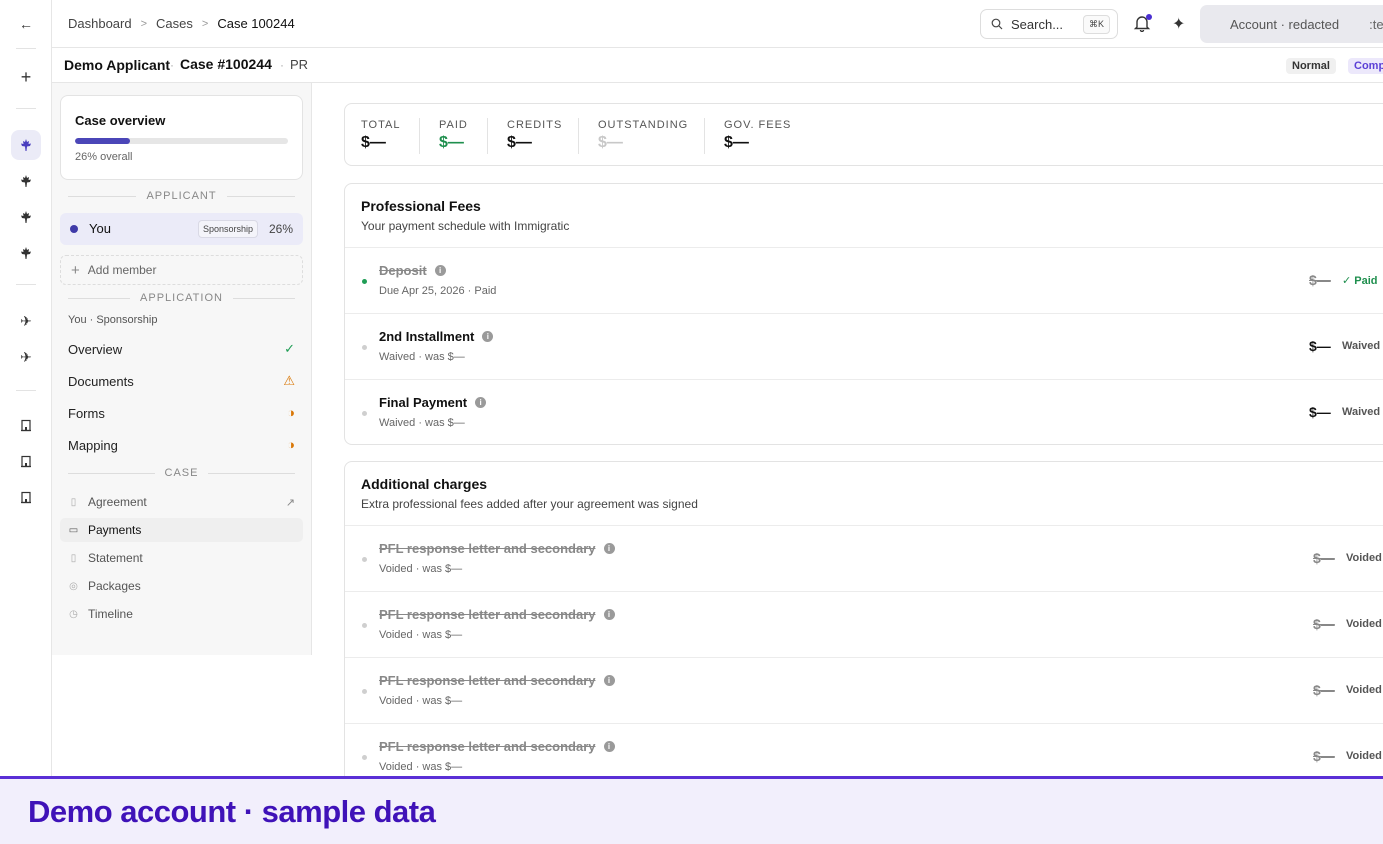 The height and width of the screenshot is (844, 1383). Describe the element at coordinates (1049, 24) in the screenshot. I see `search-button: Search... ⌘K` at that location.